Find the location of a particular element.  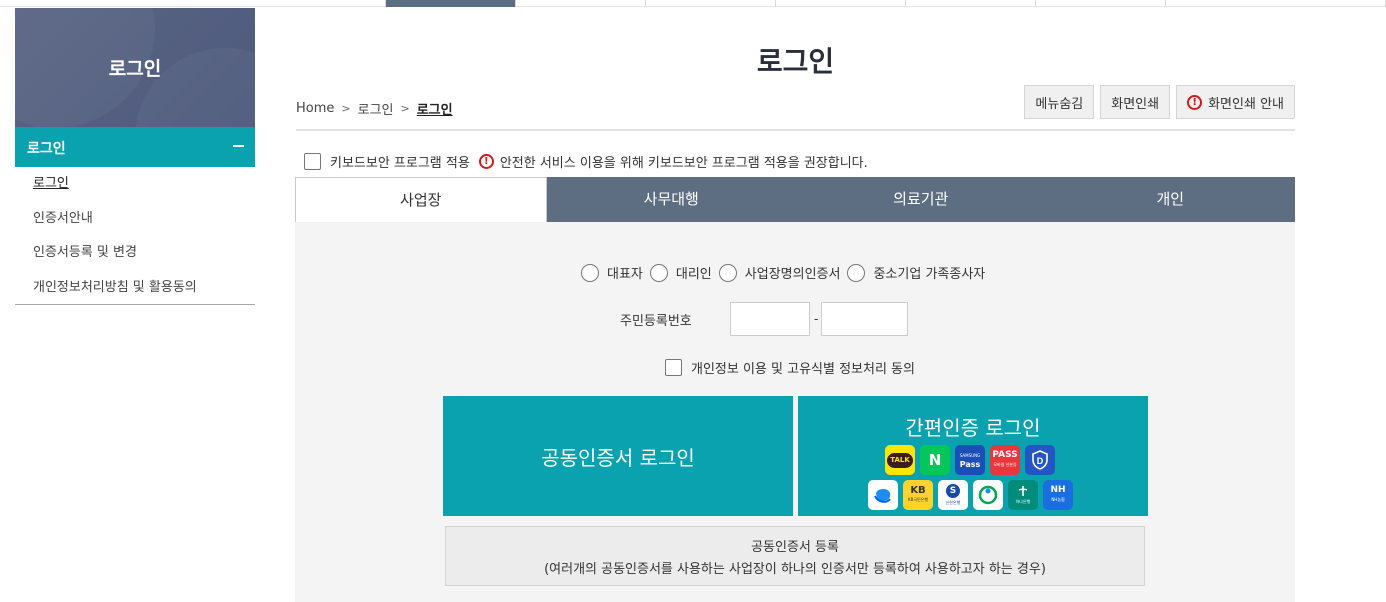

radio-option-representative: 대표자 is located at coordinates (612, 272).